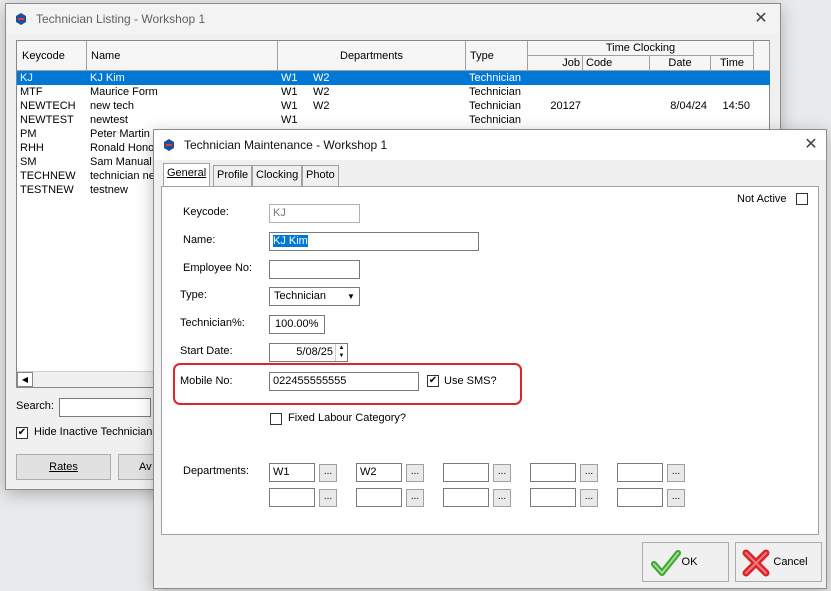 Image resolution: width=831 pixels, height=591 pixels. What do you see at coordinates (314, 269) in the screenshot?
I see `employee-no-field` at bounding box center [314, 269].